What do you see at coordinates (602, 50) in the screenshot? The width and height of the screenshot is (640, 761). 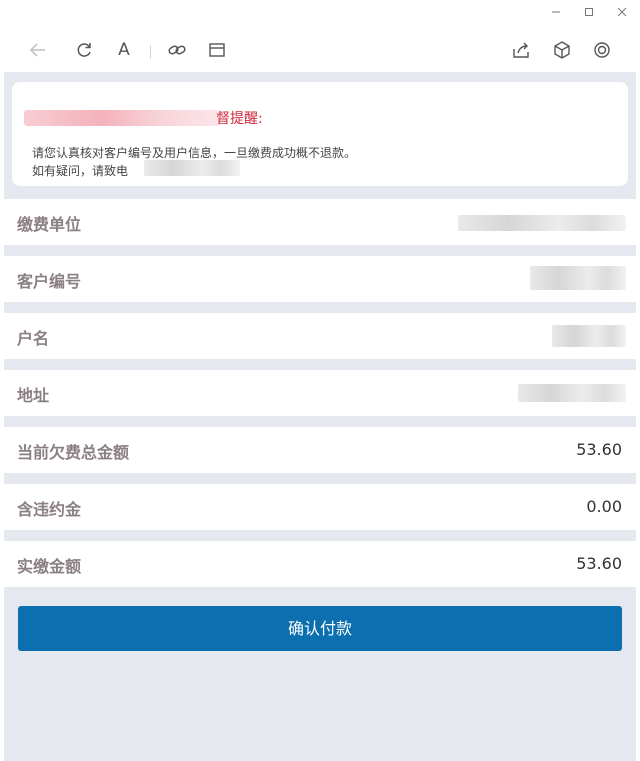 I see `settings-icon` at bounding box center [602, 50].